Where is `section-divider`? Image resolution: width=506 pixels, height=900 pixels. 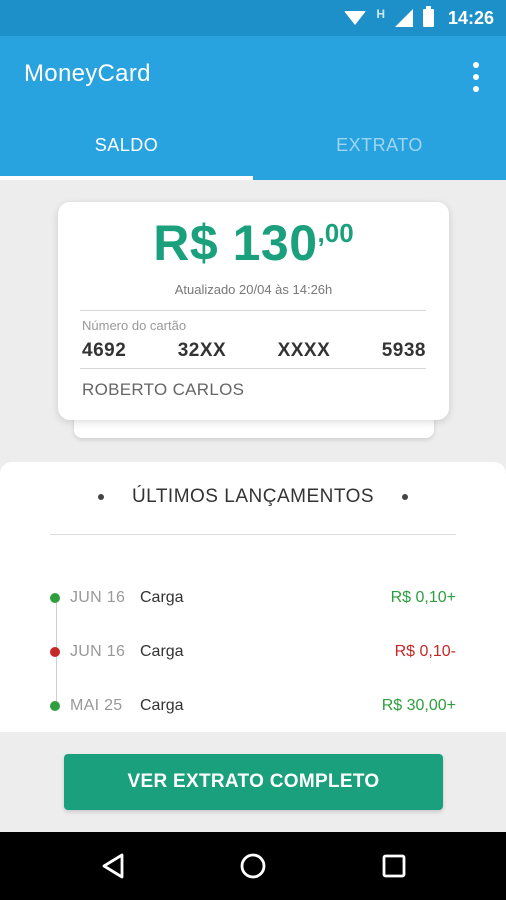
section-divider is located at coordinates (253, 534).